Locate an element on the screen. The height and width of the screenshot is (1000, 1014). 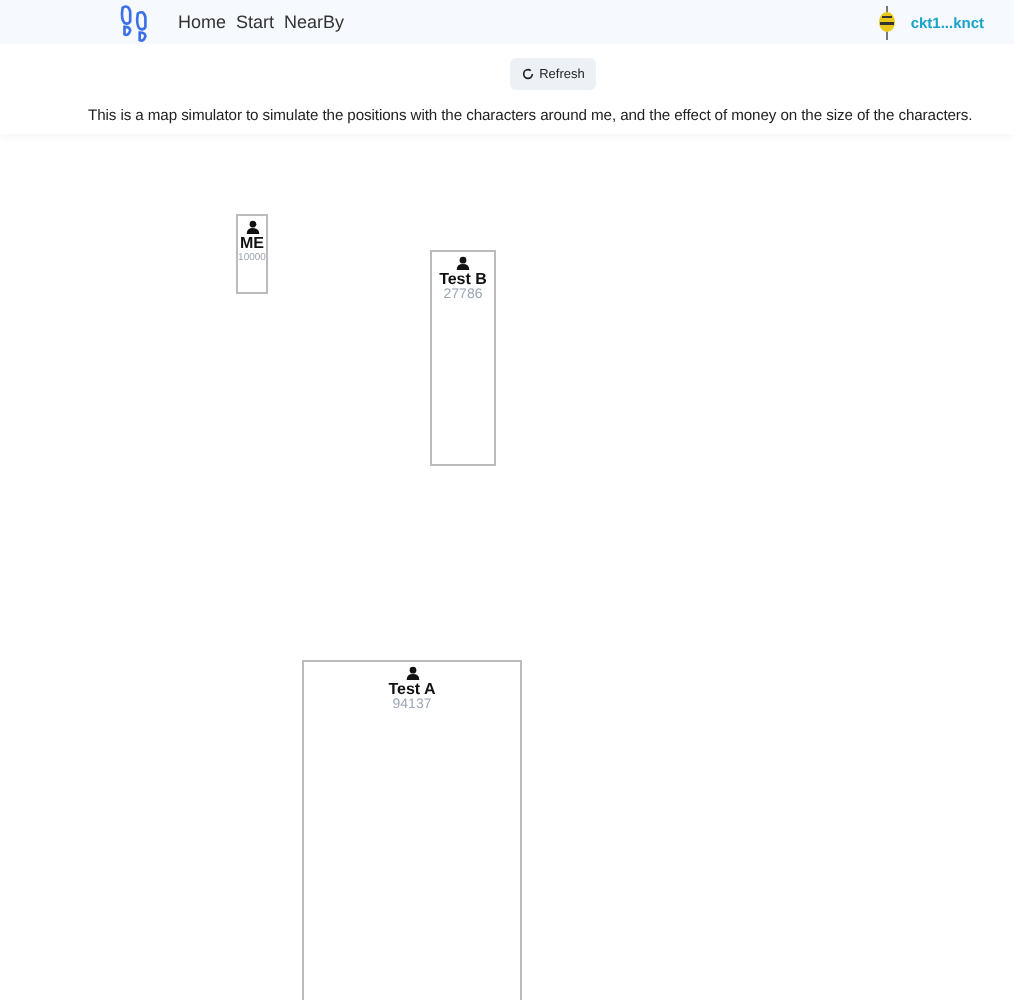
nav-link: NearBy is located at coordinates (314, 22).